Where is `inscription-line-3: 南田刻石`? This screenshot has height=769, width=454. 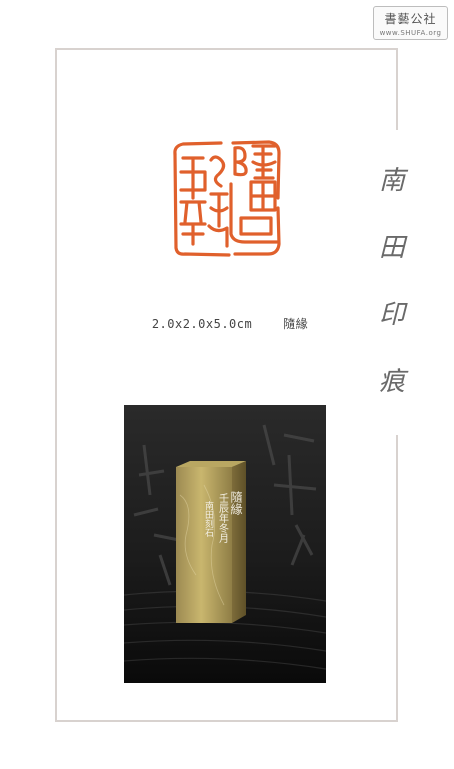
inscription-line-3: 南田刻石 is located at coordinates (208, 519).